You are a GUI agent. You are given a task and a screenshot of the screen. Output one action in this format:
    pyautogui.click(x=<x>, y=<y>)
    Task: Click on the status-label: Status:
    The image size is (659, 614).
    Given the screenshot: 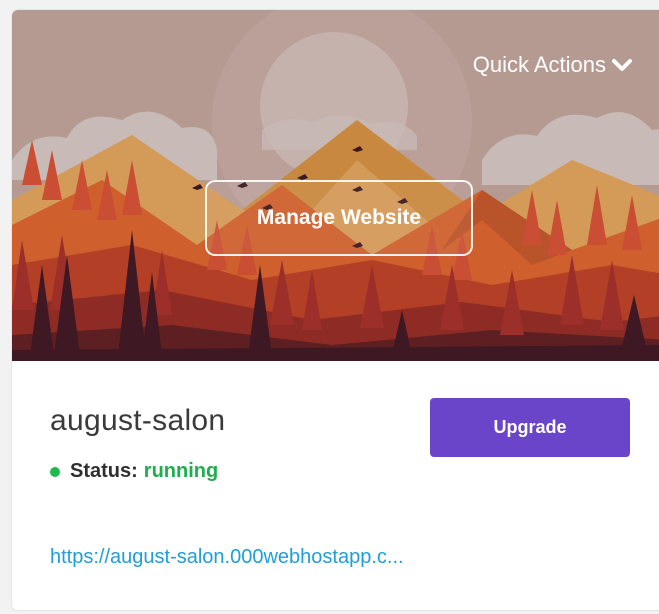 What is the action you would take?
    pyautogui.click(x=104, y=471)
    